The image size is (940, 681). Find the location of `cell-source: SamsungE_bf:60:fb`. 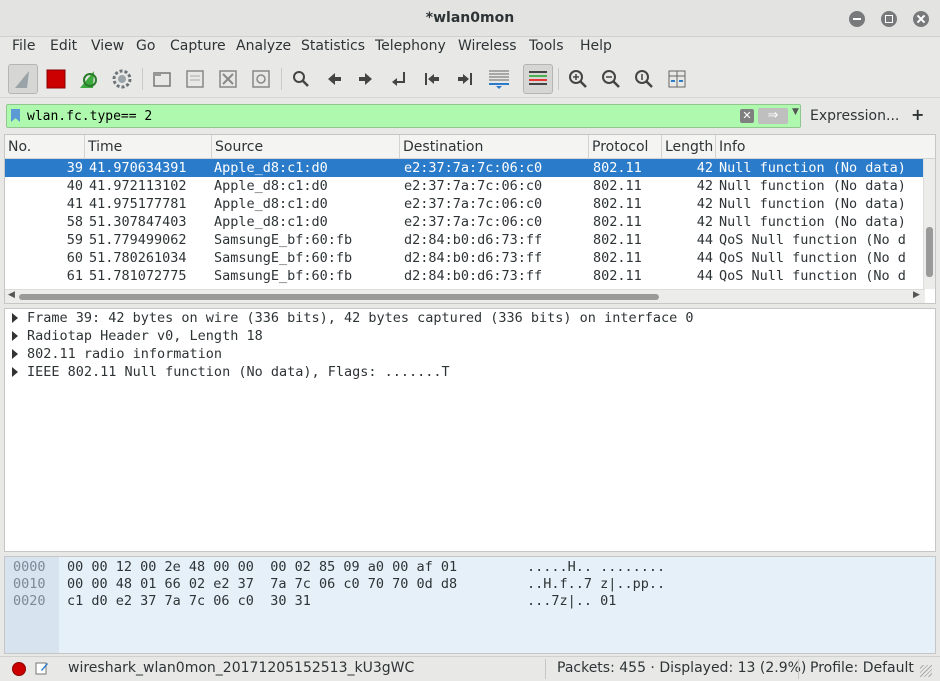

cell-source: SamsungE_bf:60:fb is located at coordinates (283, 276).